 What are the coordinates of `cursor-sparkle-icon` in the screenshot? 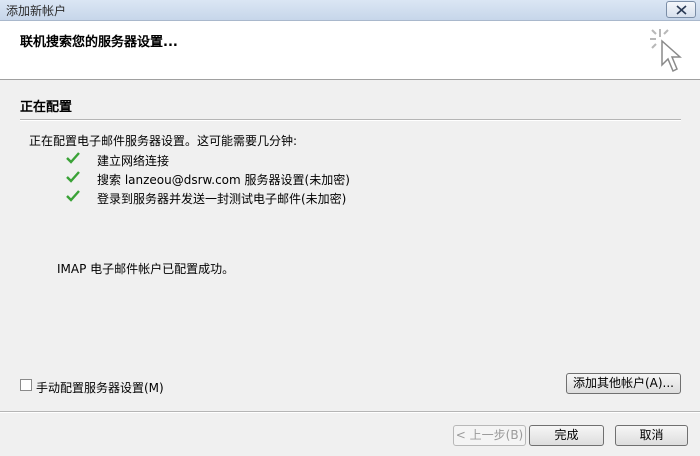 It's located at (666, 51).